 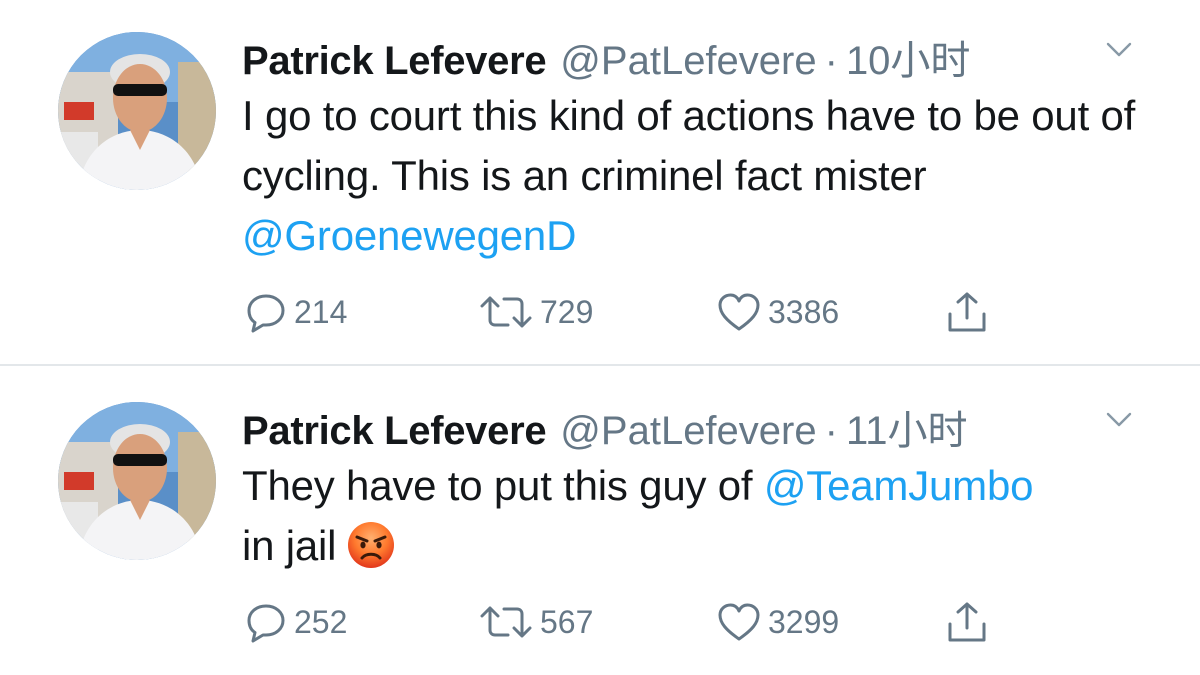 What do you see at coordinates (899, 485) in the screenshot?
I see `mention-link: @TeamJumbo` at bounding box center [899, 485].